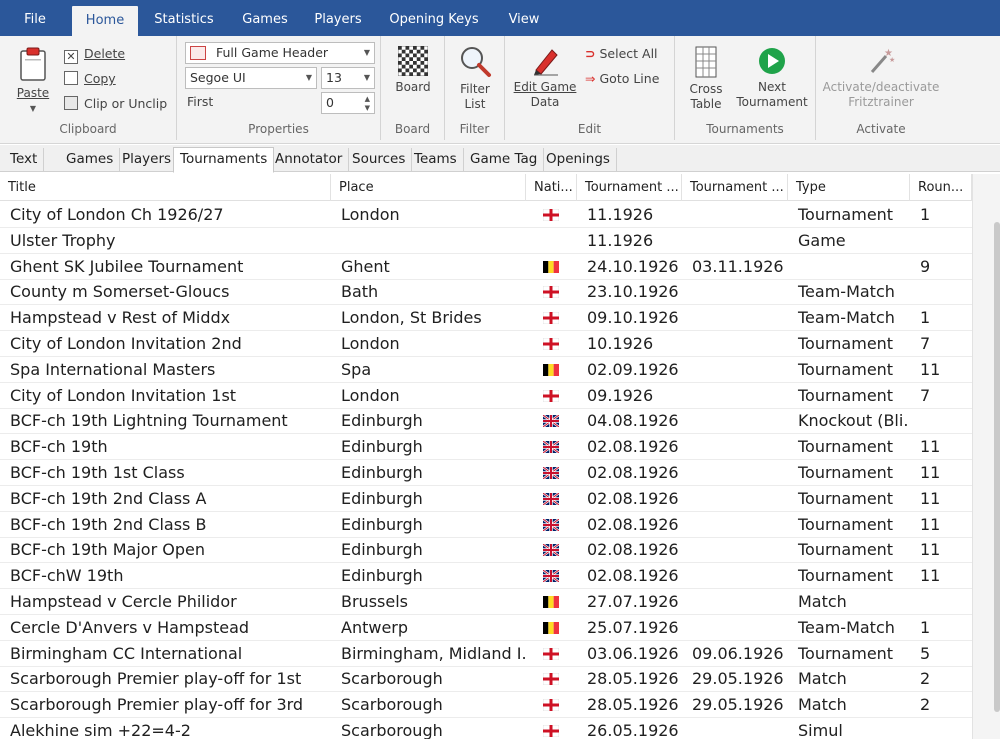 This screenshot has height=739, width=1000. Describe the element at coordinates (184, 18) in the screenshot. I see `tab-statistics: Statistics` at that location.